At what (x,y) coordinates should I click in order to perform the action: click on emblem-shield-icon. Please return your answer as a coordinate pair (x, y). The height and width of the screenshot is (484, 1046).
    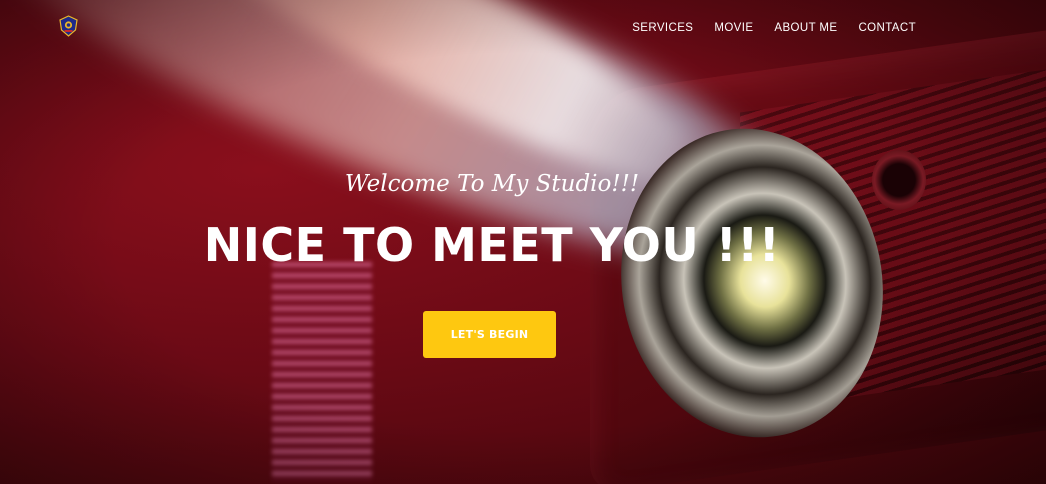
    Looking at the image, I should click on (68, 26).